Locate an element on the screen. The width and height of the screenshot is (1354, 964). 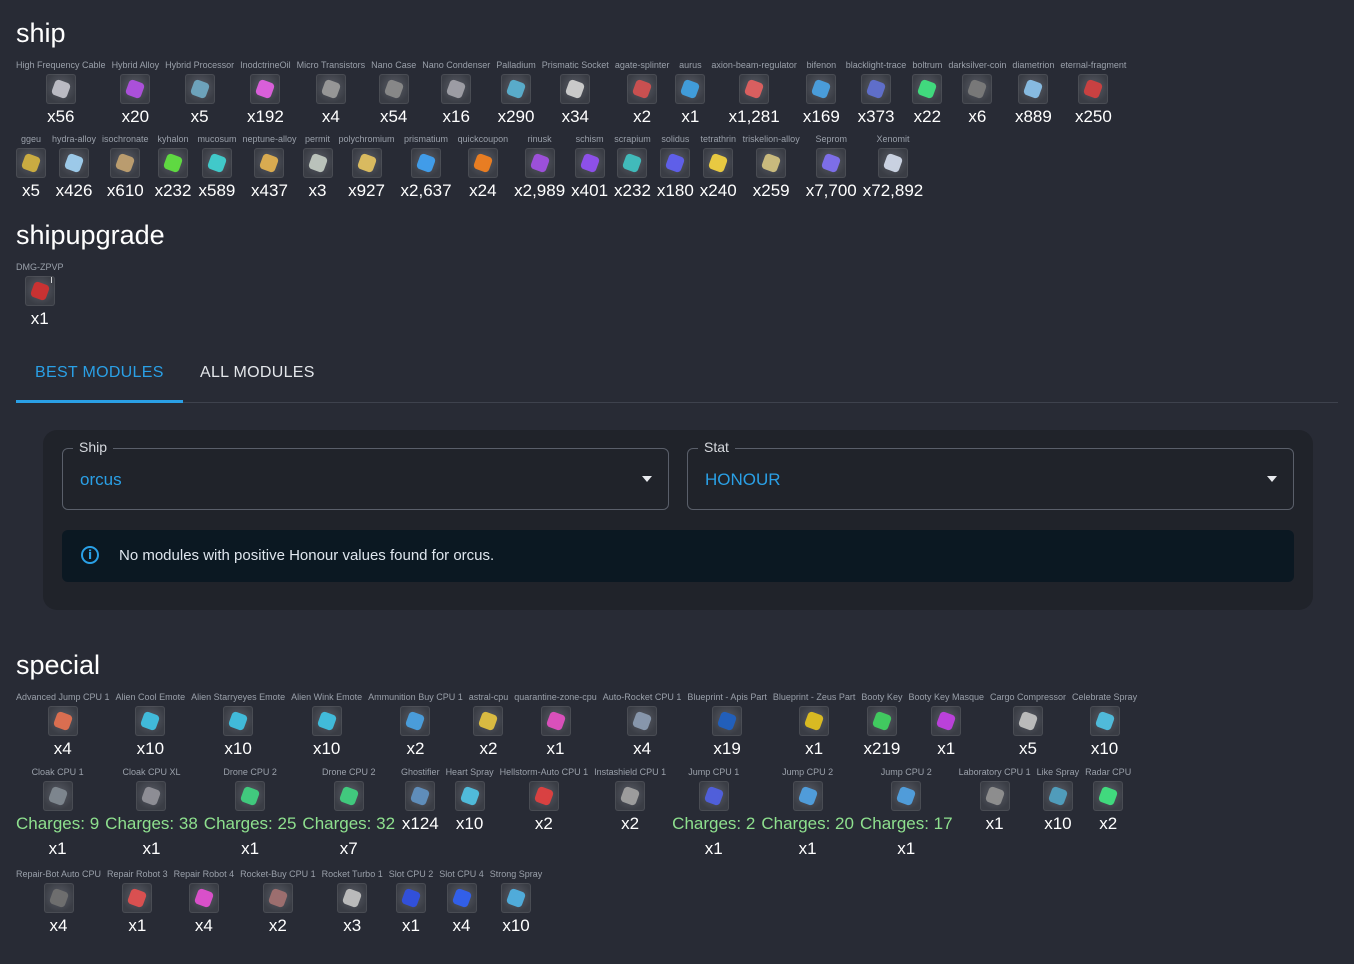
ship-select: Ship orcus is located at coordinates (365, 474).